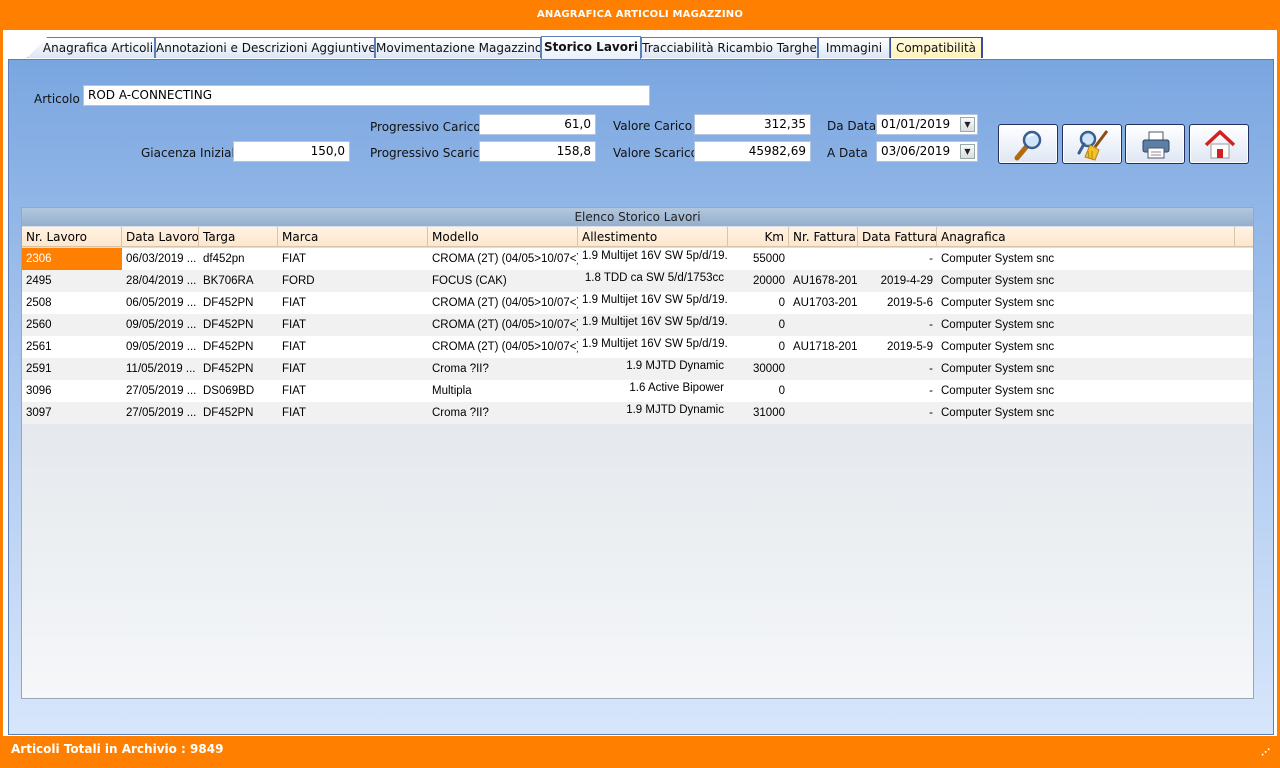  Describe the element at coordinates (72, 347) in the screenshot. I see `table-cell: 2561` at that location.